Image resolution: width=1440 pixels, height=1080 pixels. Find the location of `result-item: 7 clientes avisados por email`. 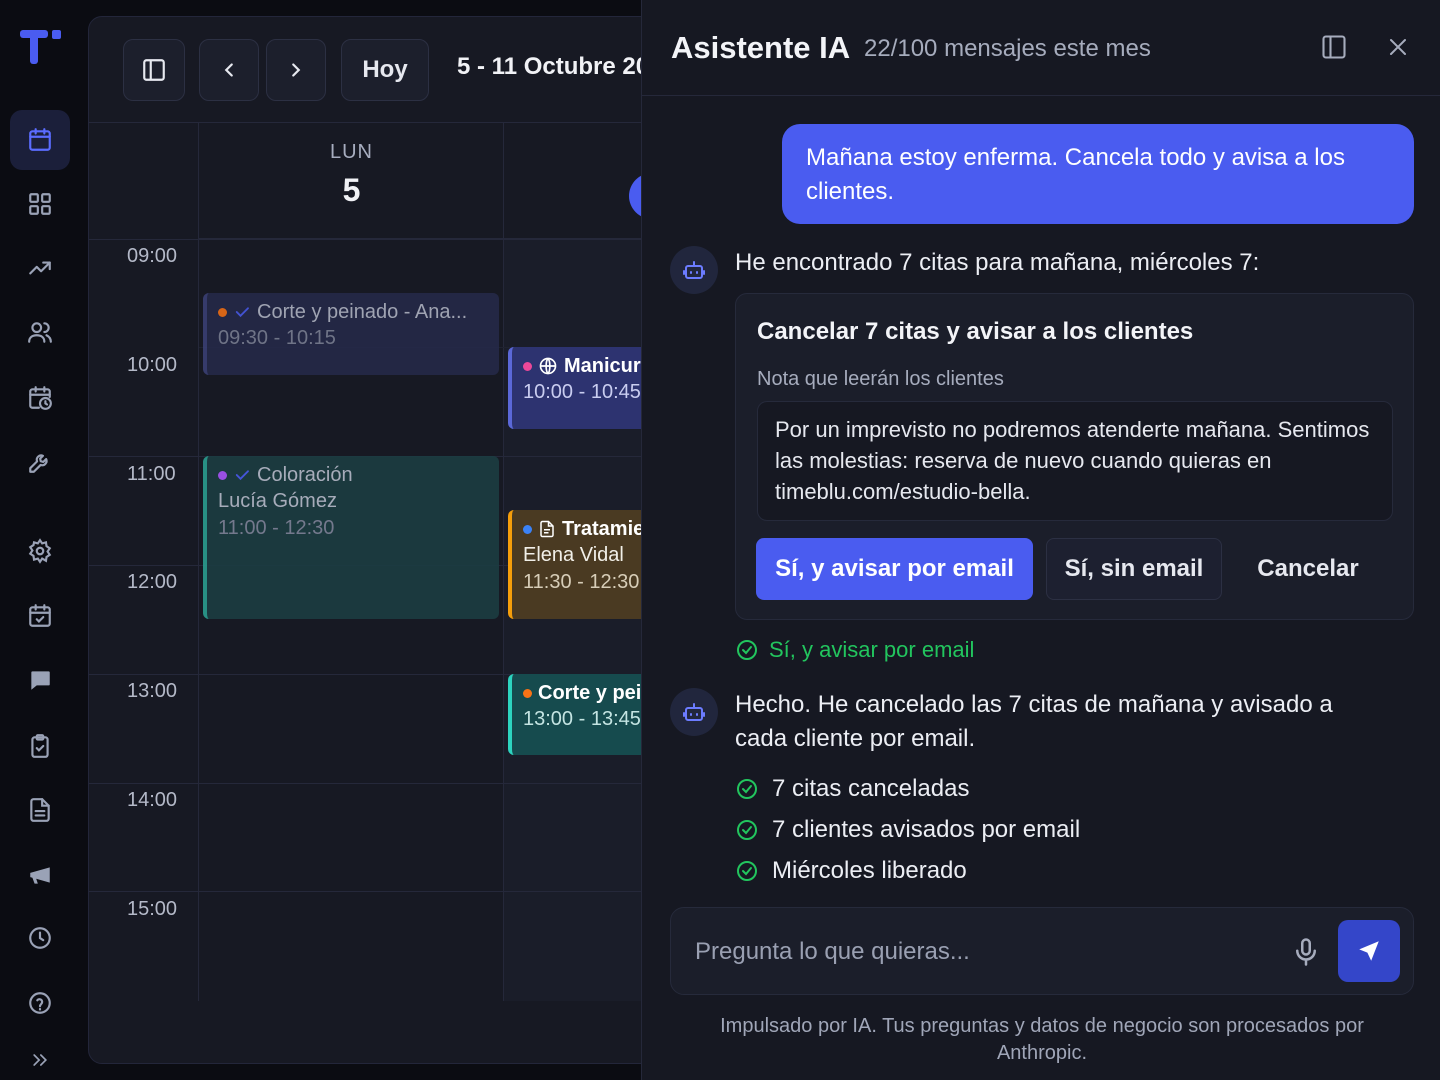

result-item: 7 clientes avisados por email is located at coordinates (907, 829).